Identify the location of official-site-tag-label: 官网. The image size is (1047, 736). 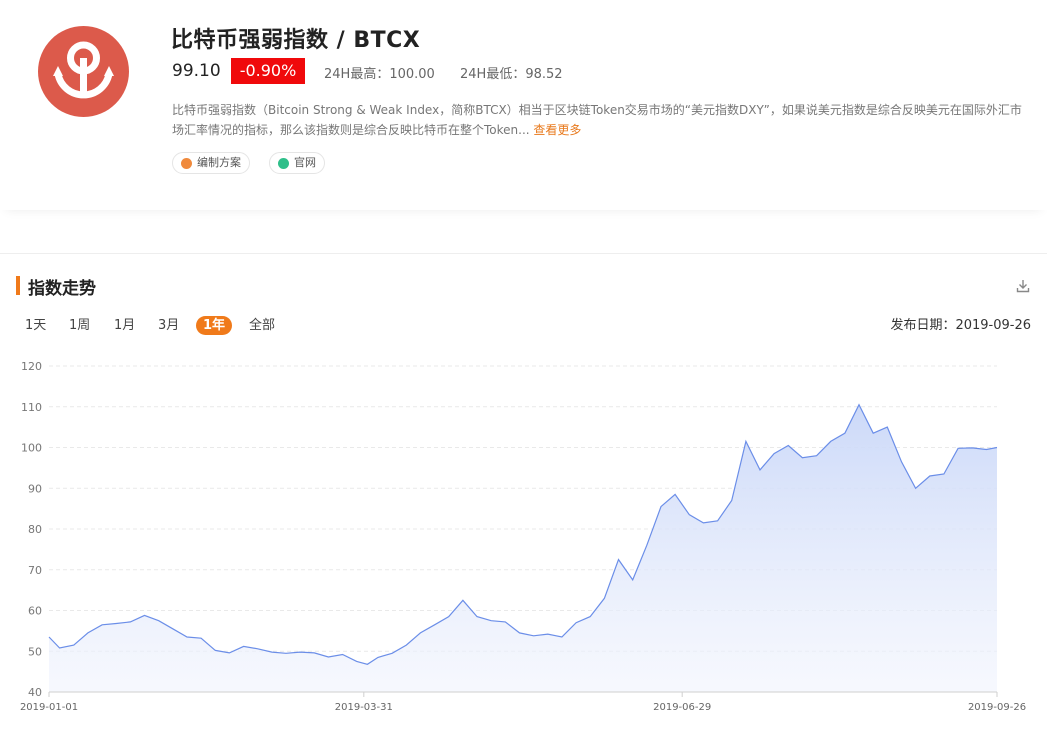
(305, 162).